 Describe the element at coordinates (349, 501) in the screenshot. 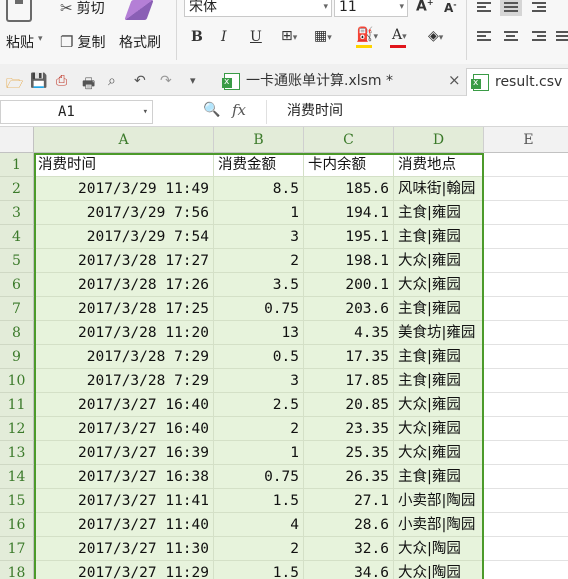

I see `table-cell: 27.1` at that location.